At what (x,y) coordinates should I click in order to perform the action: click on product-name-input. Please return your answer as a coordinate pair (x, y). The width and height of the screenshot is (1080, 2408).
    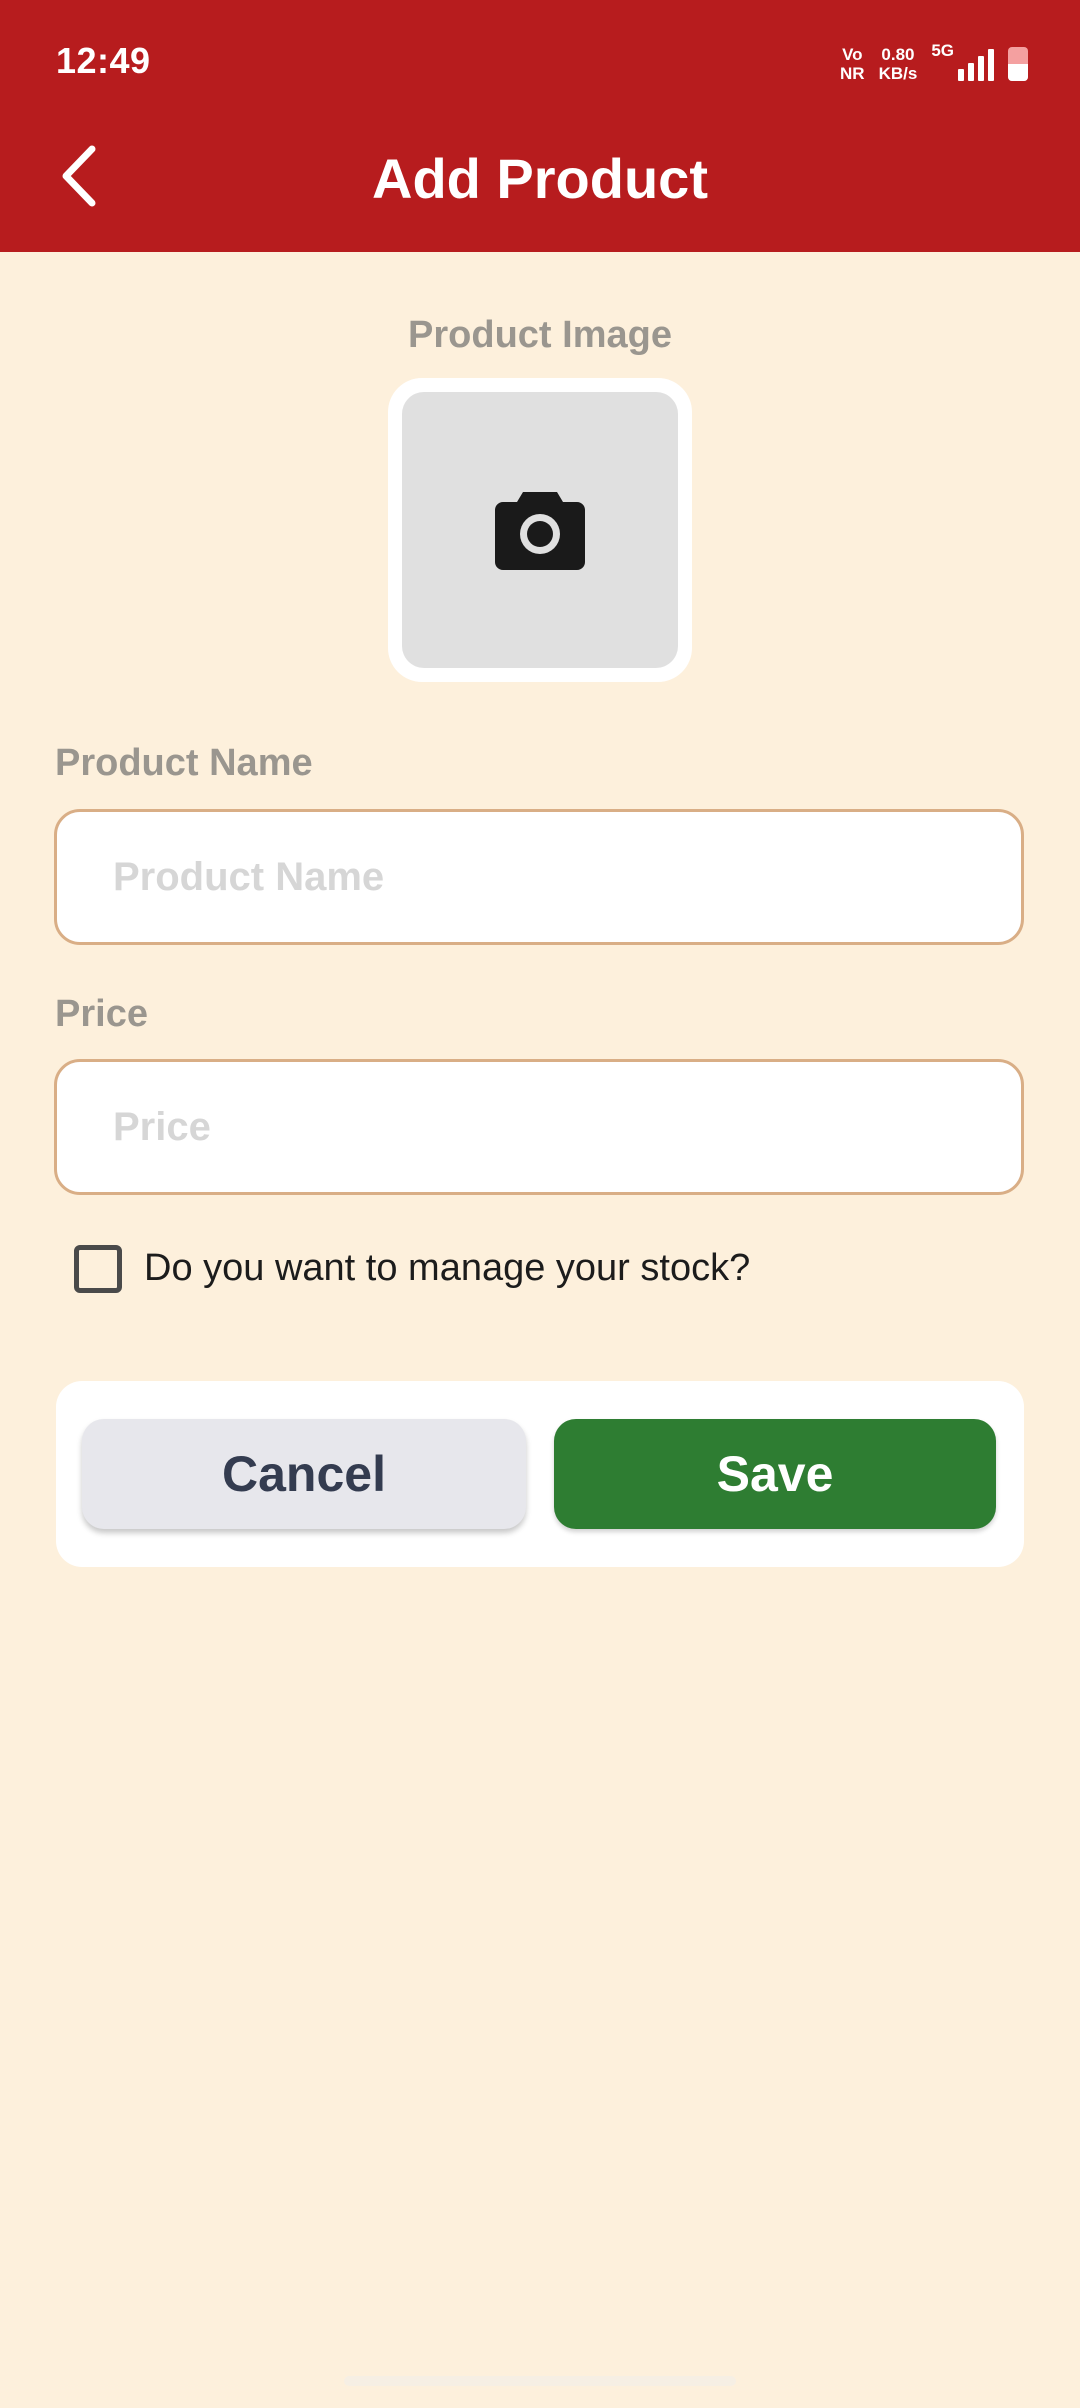
    Looking at the image, I should click on (539, 877).